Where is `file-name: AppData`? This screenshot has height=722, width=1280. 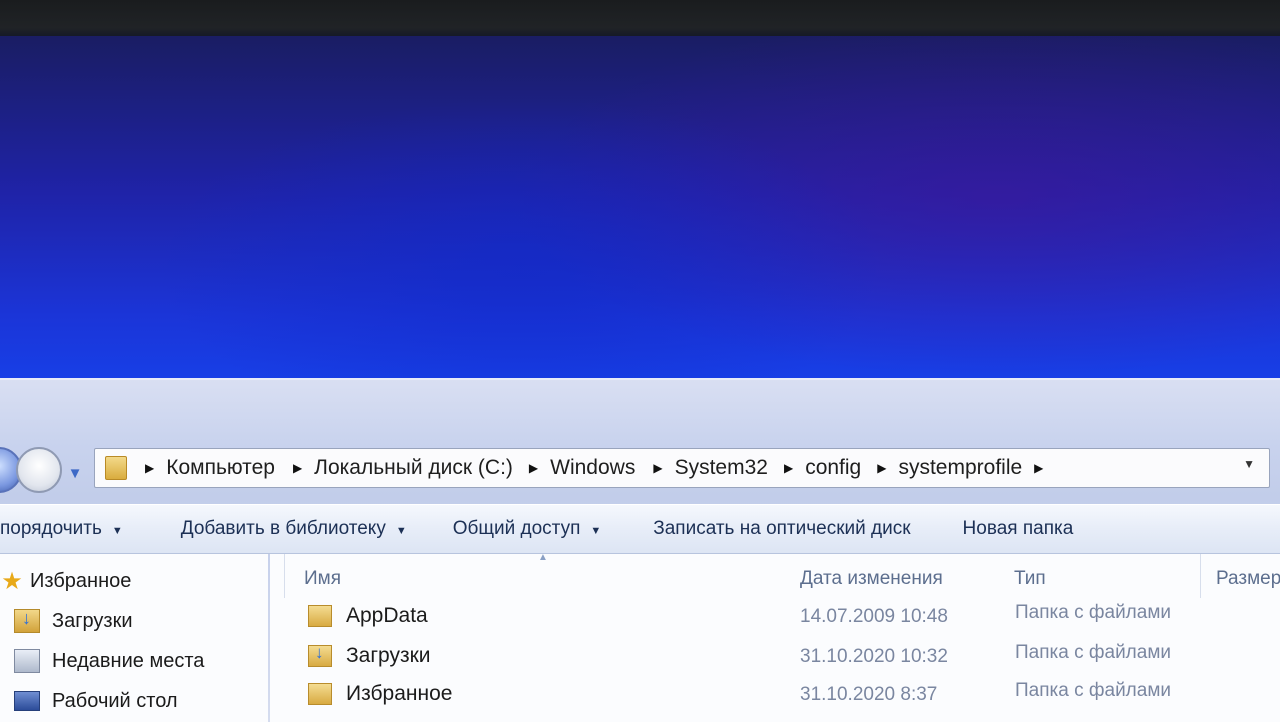
file-name: AppData is located at coordinates (387, 615).